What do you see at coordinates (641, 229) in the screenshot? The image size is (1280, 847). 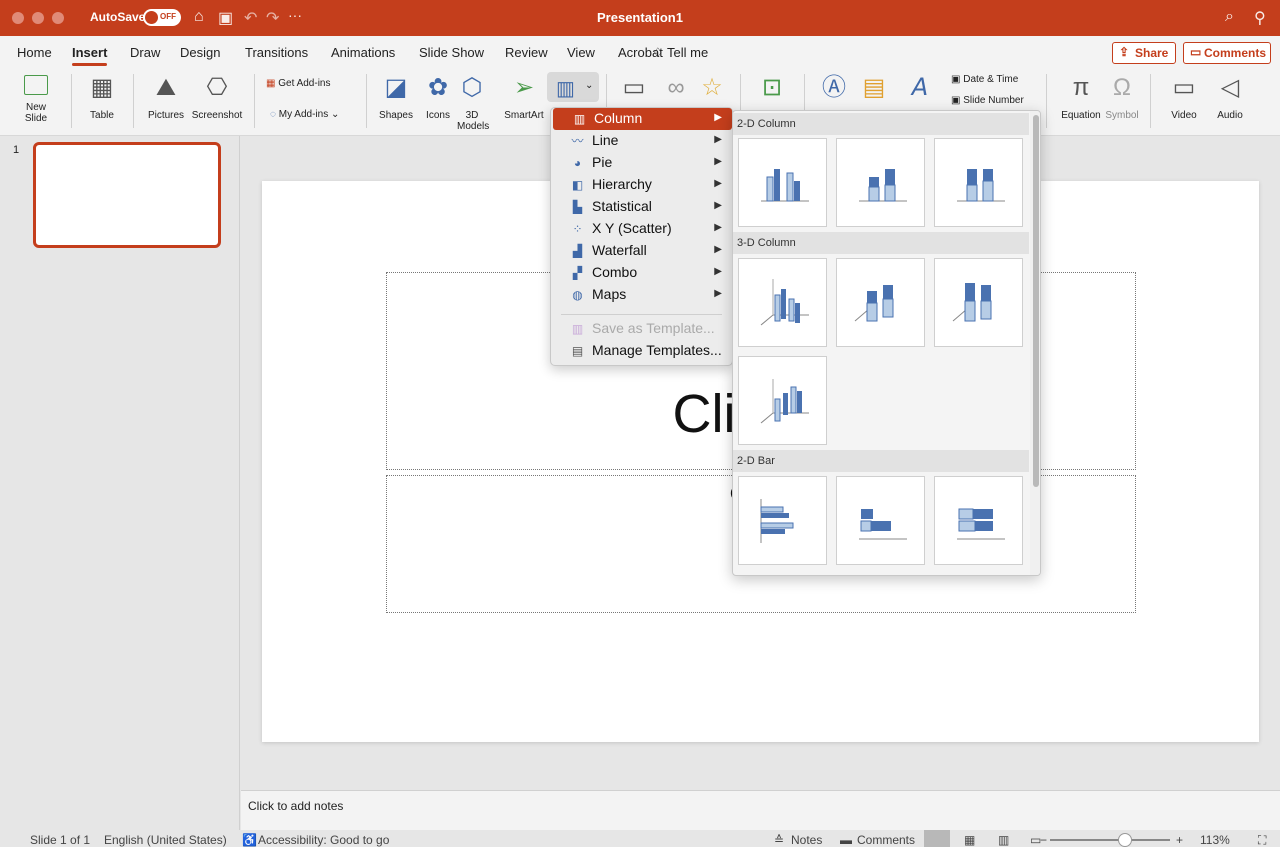 I see `menu-item-scatter: ⁘ X Y (Scatter) ▶` at bounding box center [641, 229].